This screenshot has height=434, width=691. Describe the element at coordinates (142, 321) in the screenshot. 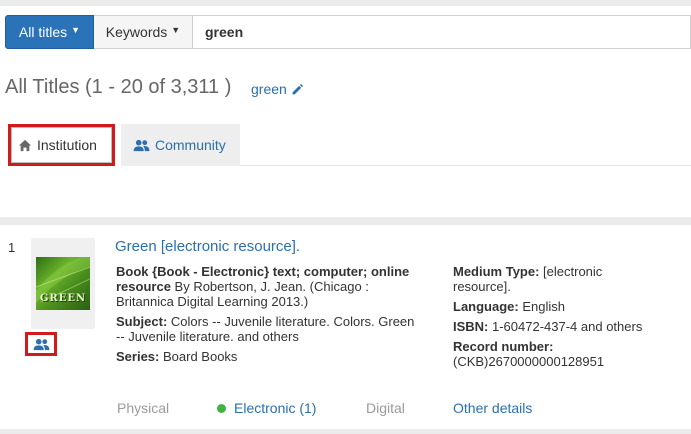

I see `subject-label: Subject:` at that location.